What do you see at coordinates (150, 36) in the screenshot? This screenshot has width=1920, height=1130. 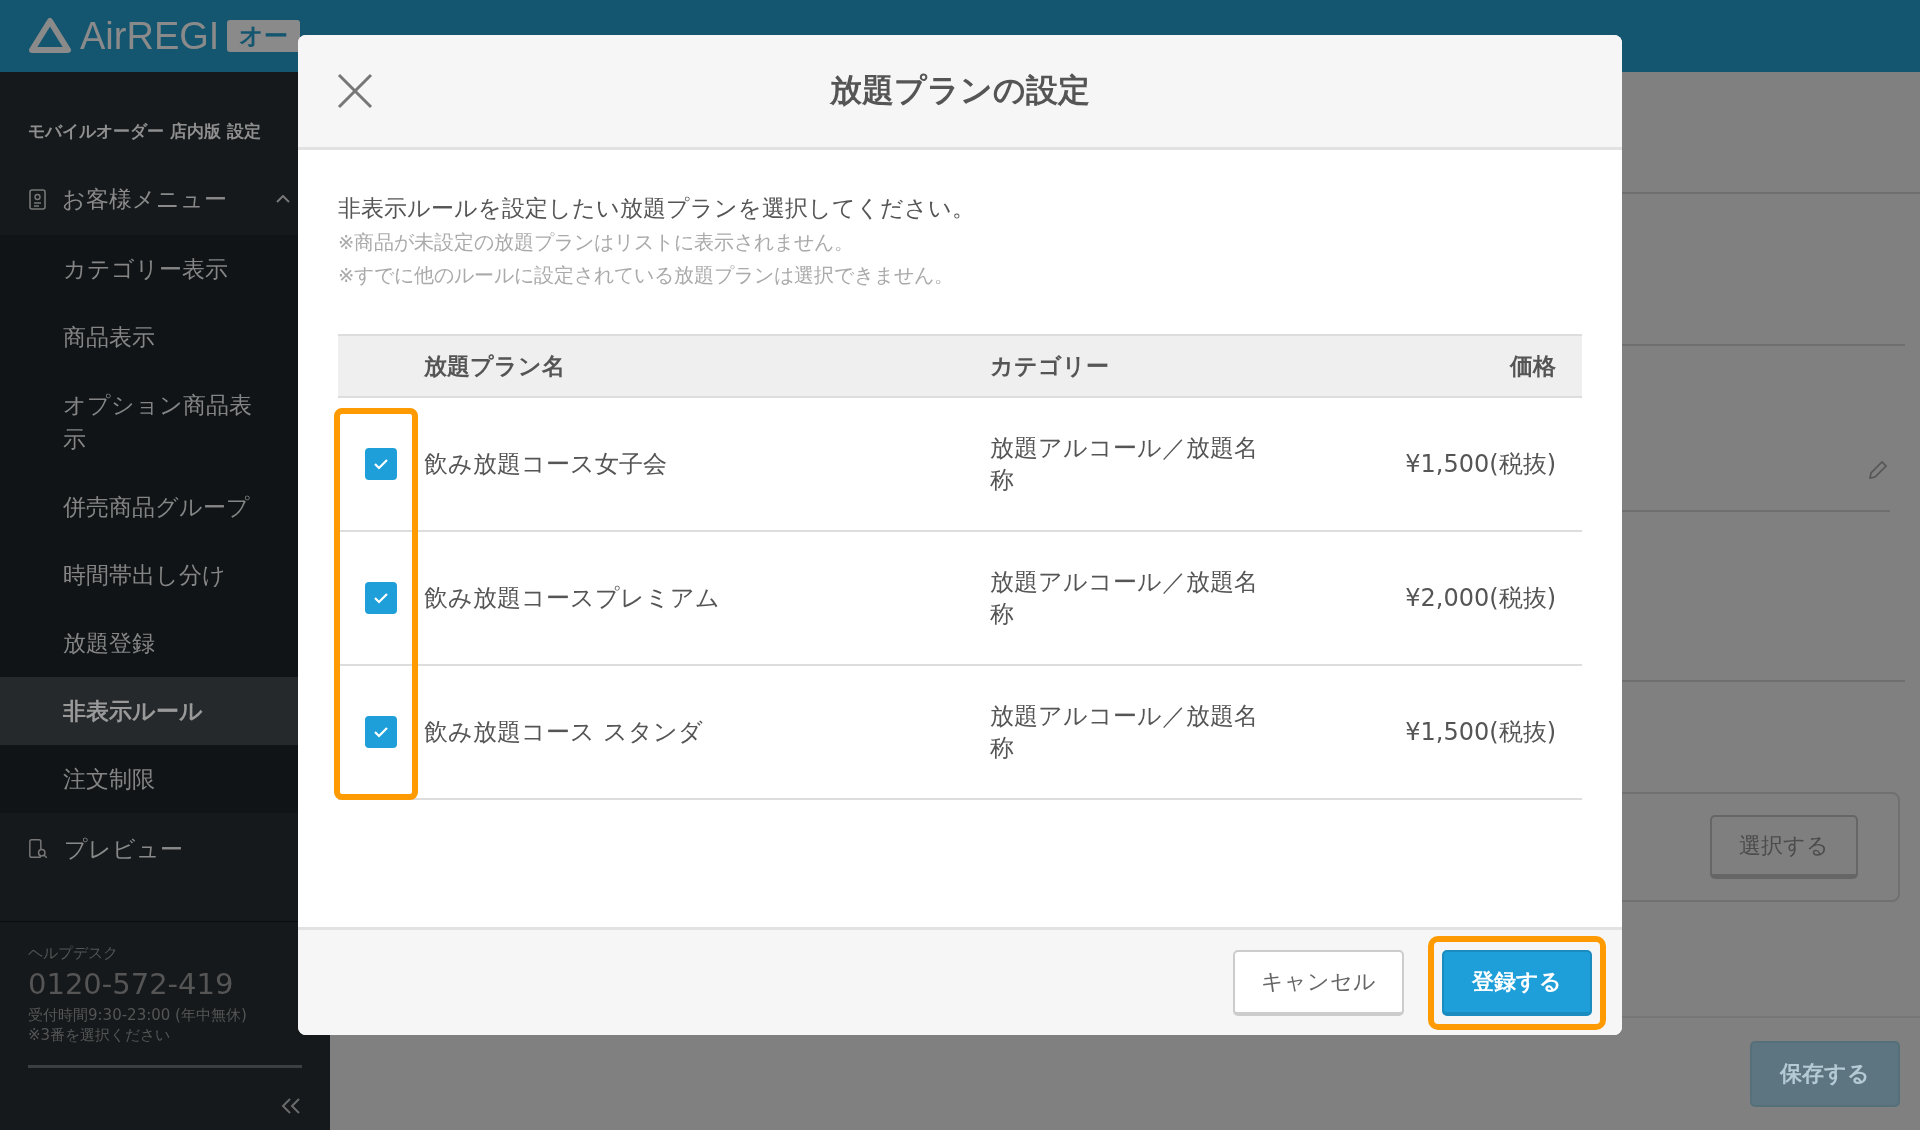 I see `logo-text: AirREGI` at bounding box center [150, 36].